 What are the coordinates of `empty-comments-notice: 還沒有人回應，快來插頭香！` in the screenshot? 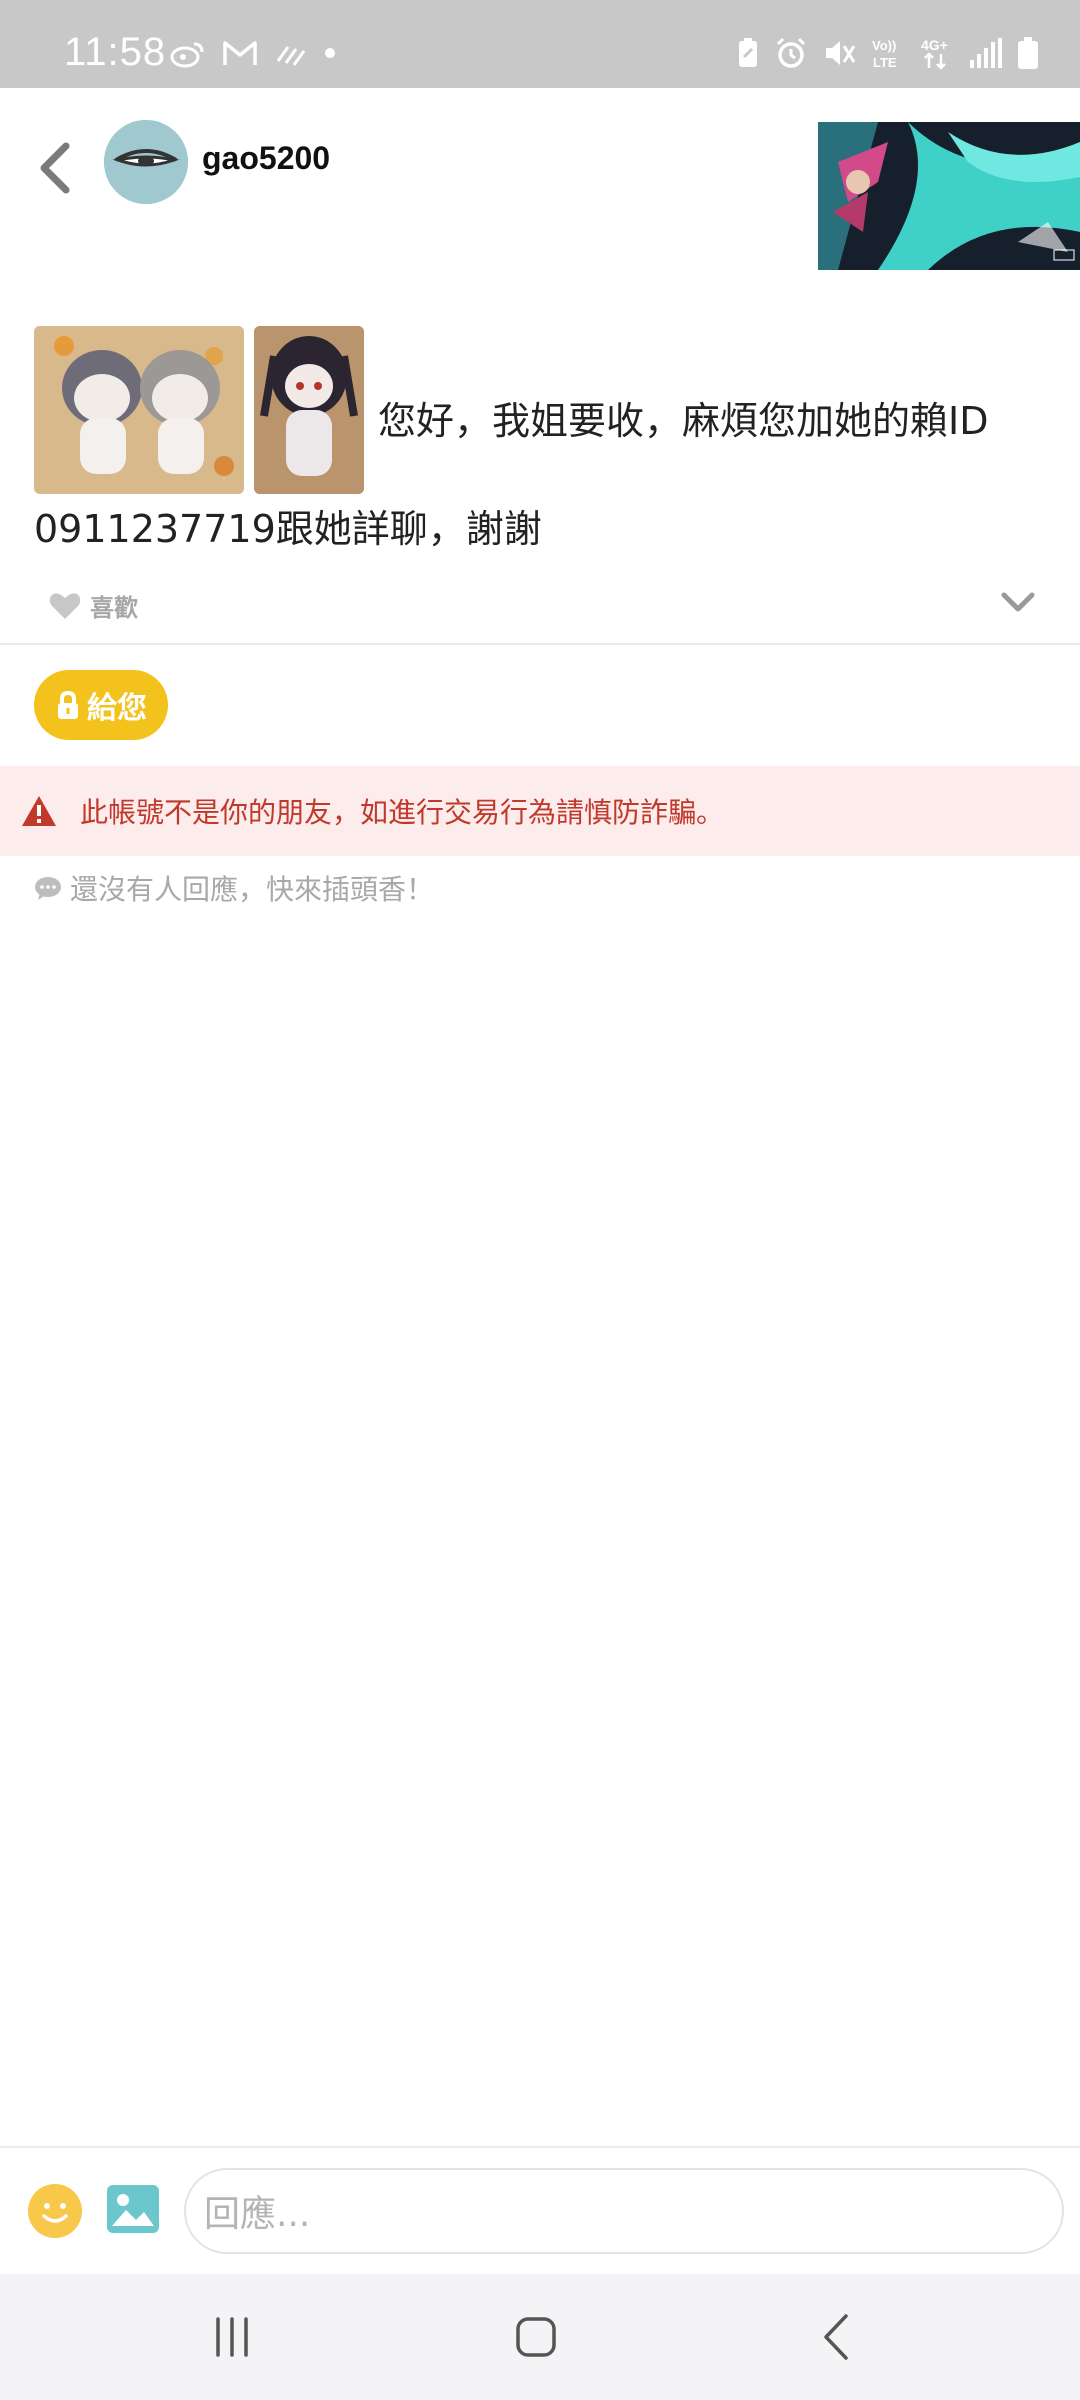 It's located at (234, 888).